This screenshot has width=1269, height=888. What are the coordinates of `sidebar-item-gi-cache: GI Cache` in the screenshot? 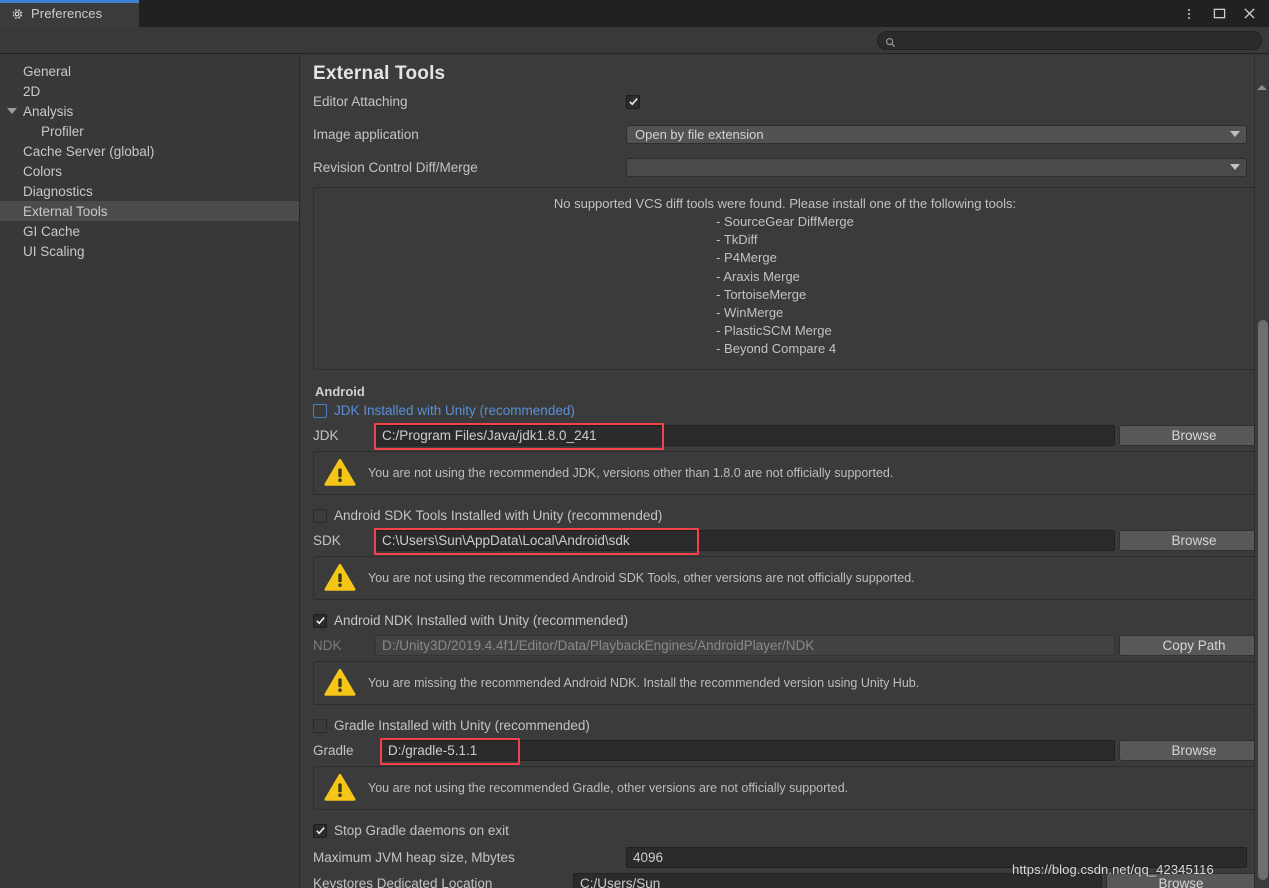 It's located at (149, 231).